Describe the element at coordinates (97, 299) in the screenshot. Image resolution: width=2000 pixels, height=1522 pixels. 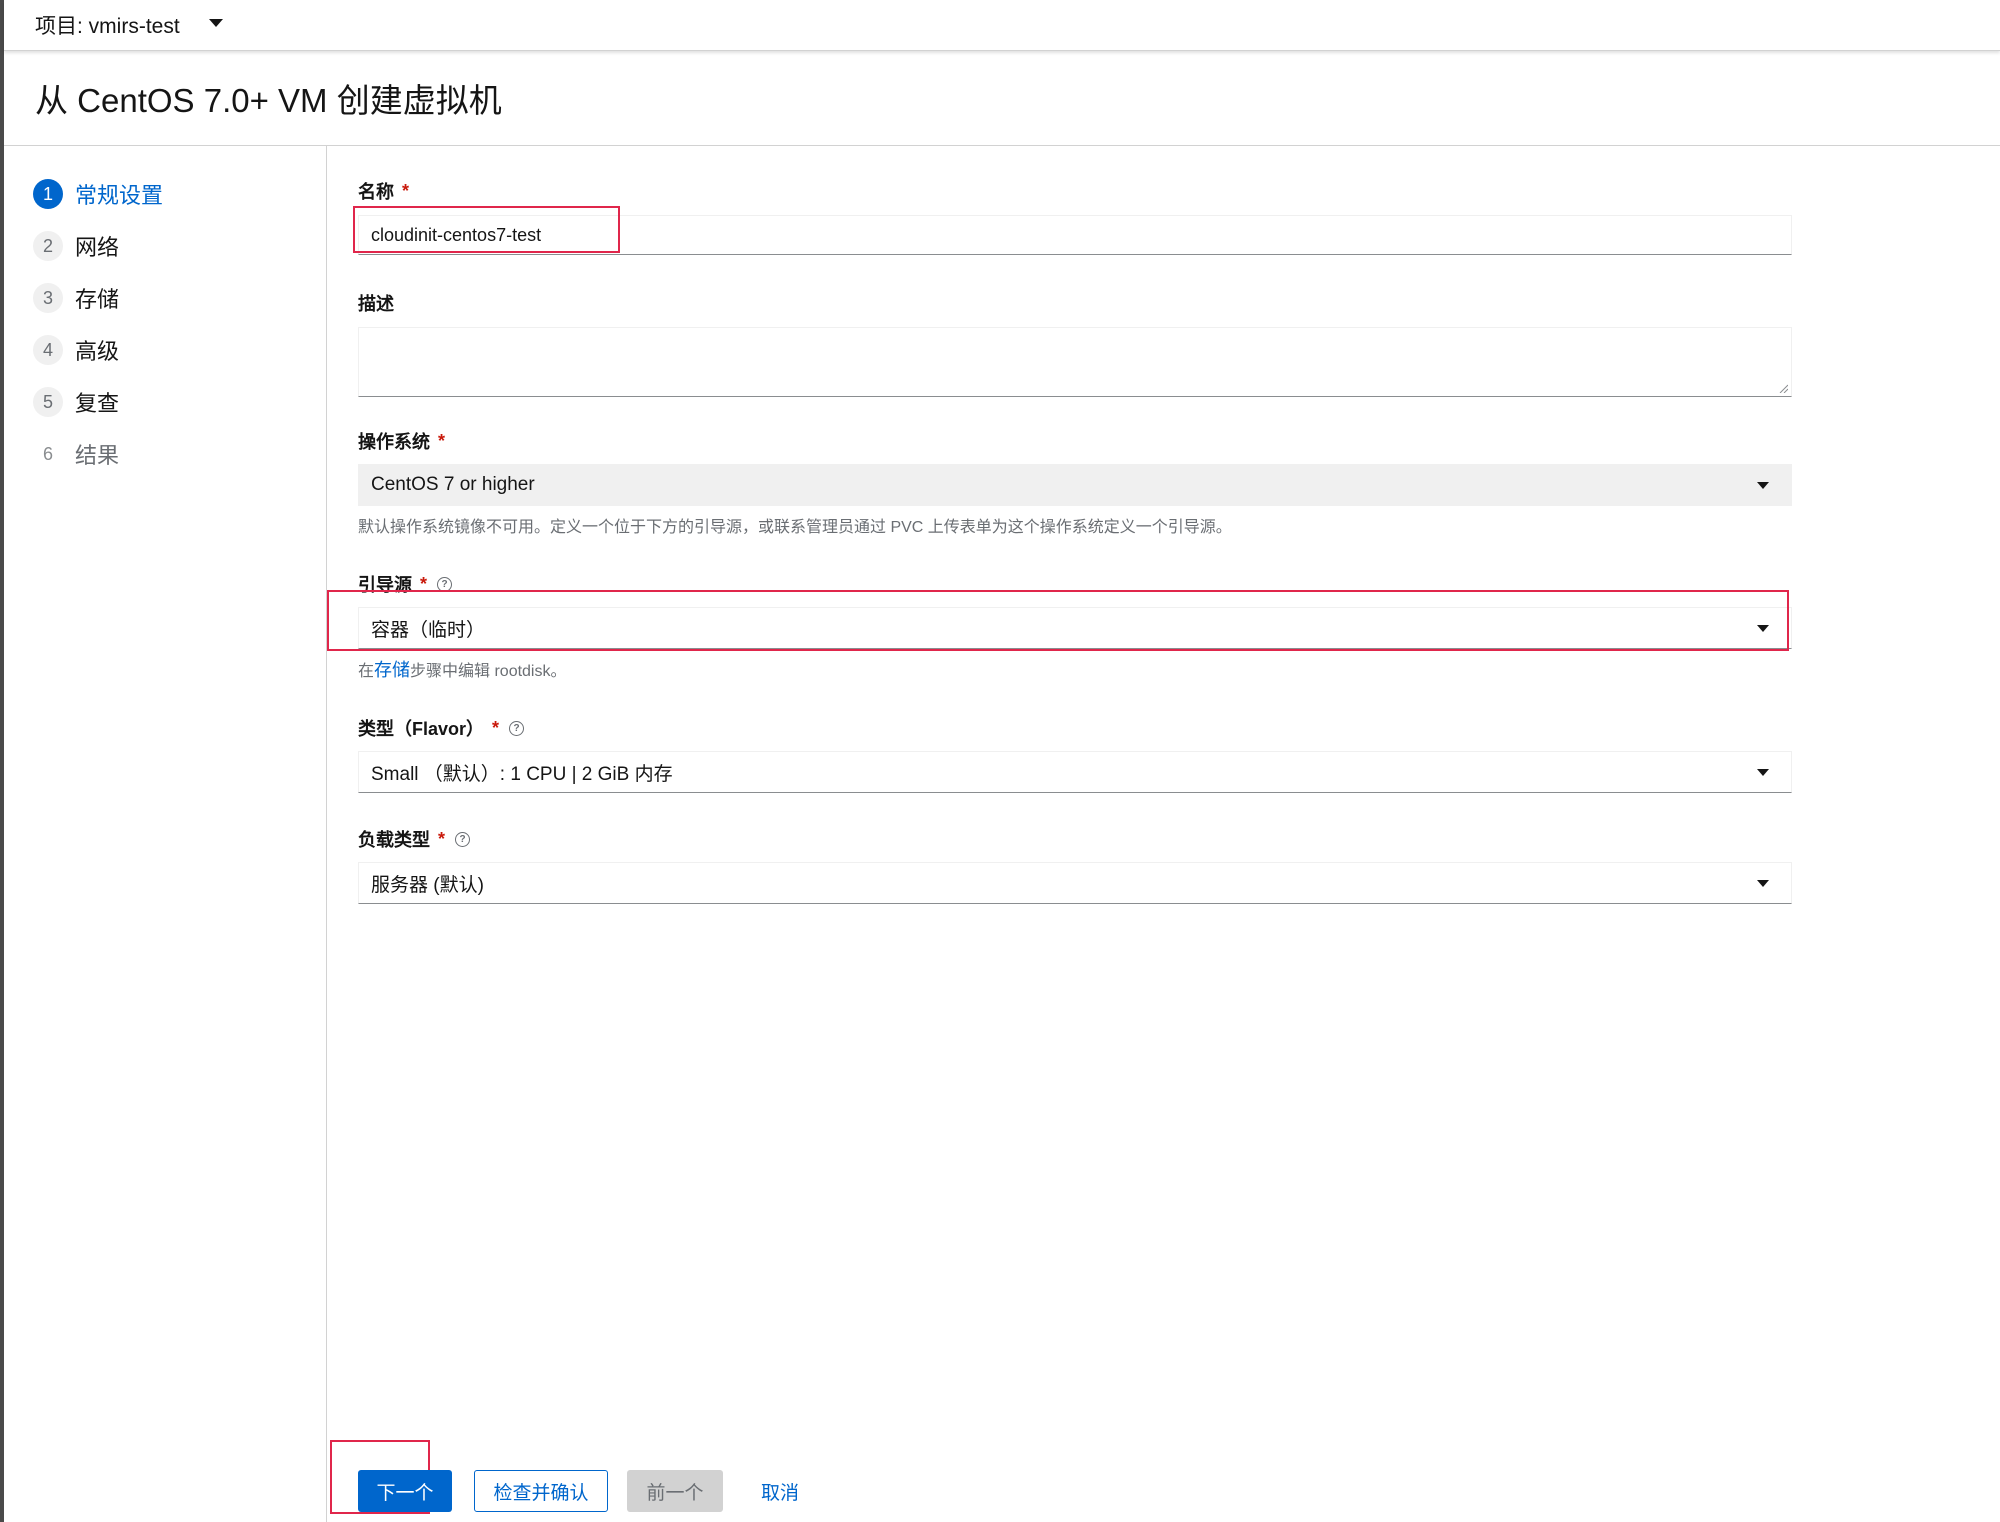
I see `step-label: 存储` at that location.